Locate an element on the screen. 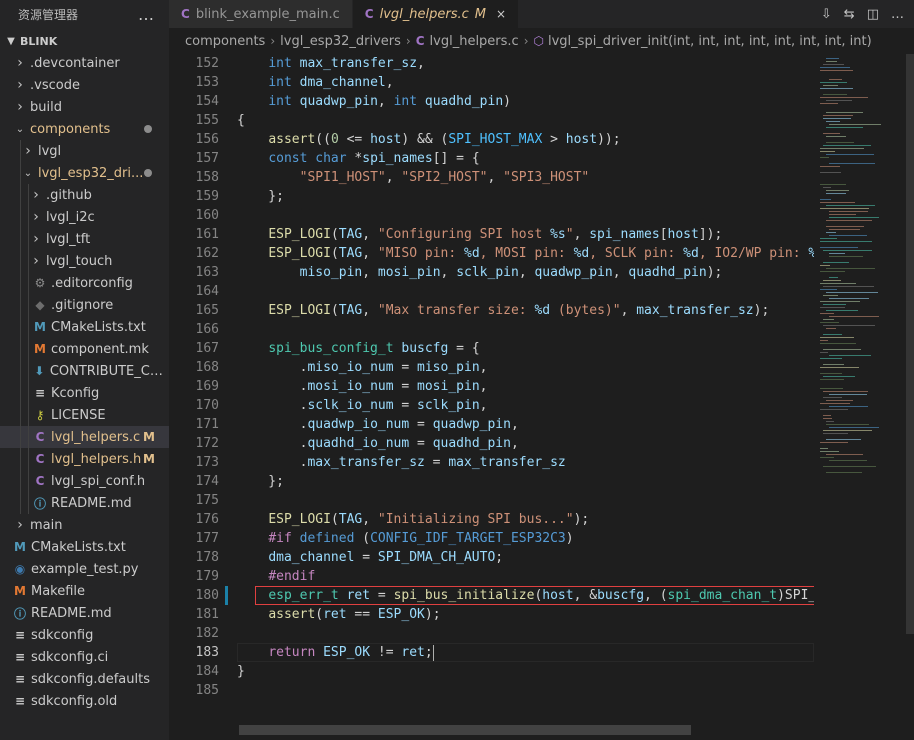 The image size is (914, 740). line-number: 164 is located at coordinates (207, 291).